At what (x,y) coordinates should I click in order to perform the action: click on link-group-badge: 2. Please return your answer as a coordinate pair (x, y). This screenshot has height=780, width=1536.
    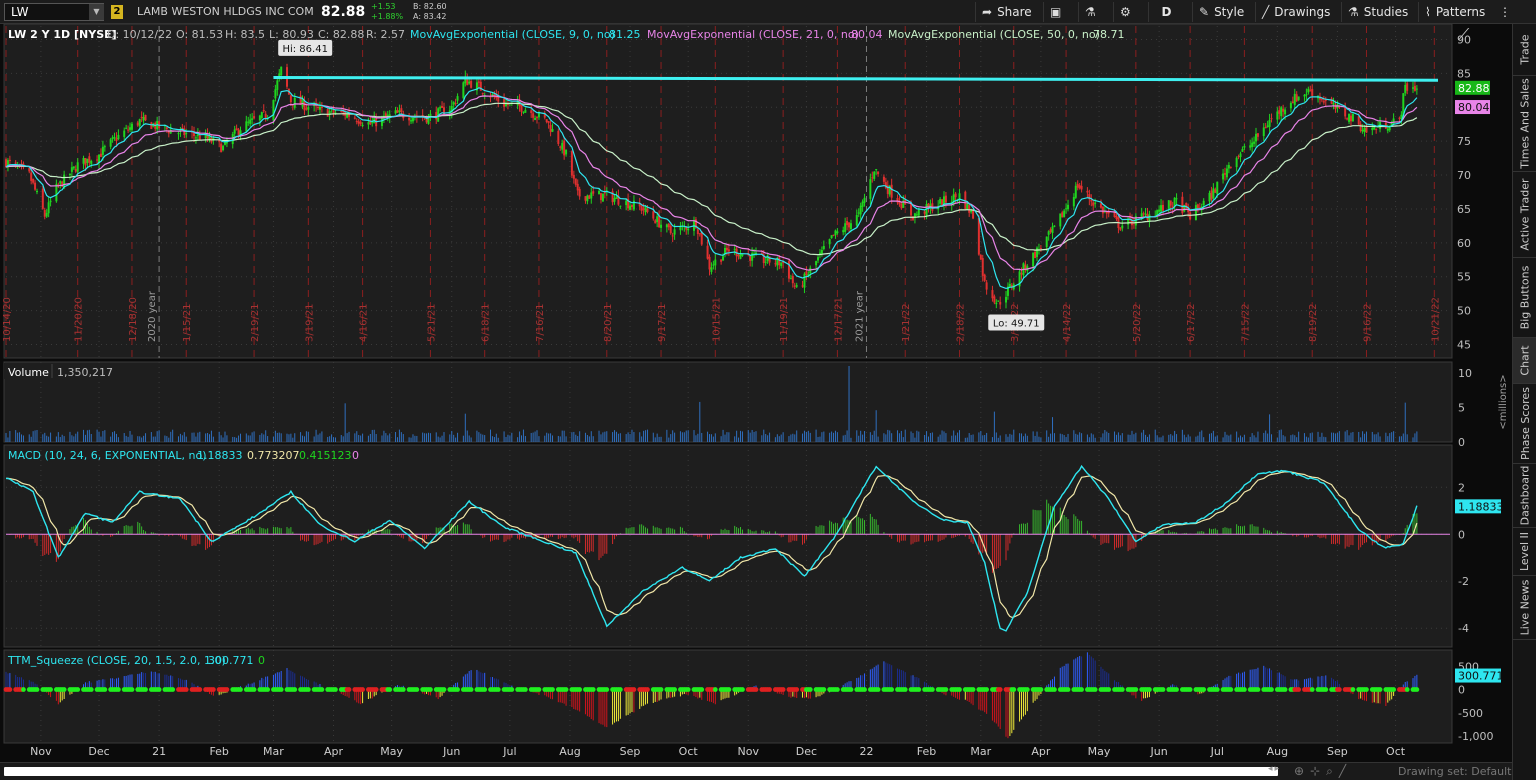
    Looking at the image, I should click on (117, 12).